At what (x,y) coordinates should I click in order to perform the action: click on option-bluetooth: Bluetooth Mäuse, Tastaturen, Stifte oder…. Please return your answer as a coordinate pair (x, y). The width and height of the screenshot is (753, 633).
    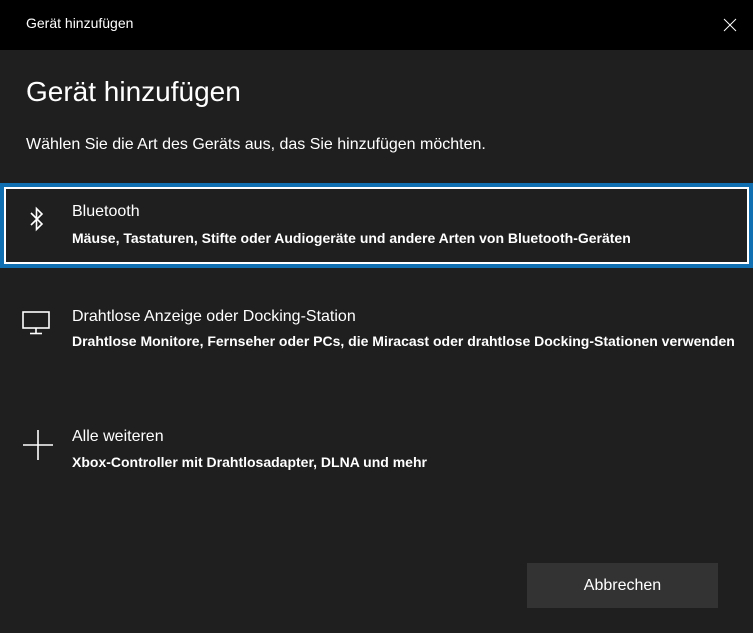
    Looking at the image, I should click on (376, 225).